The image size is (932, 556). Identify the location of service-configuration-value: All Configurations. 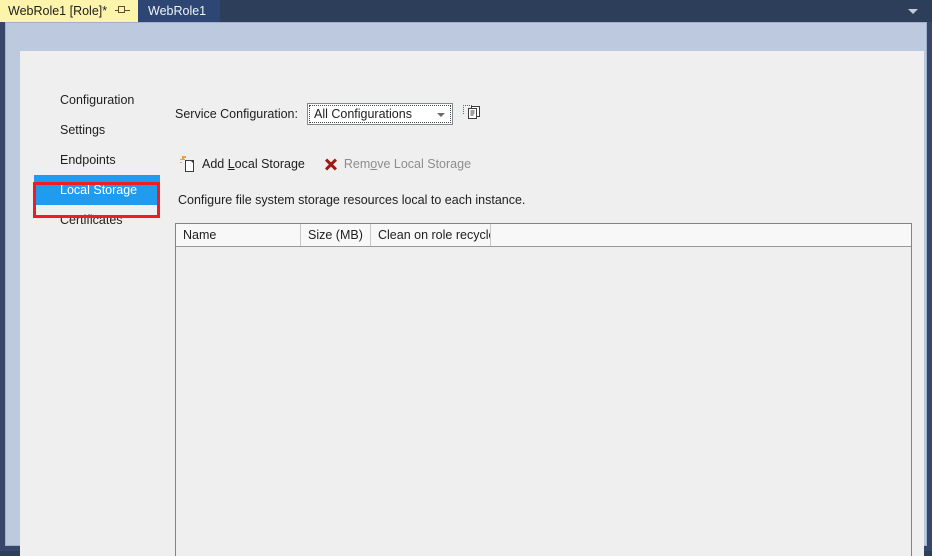
(362, 114).